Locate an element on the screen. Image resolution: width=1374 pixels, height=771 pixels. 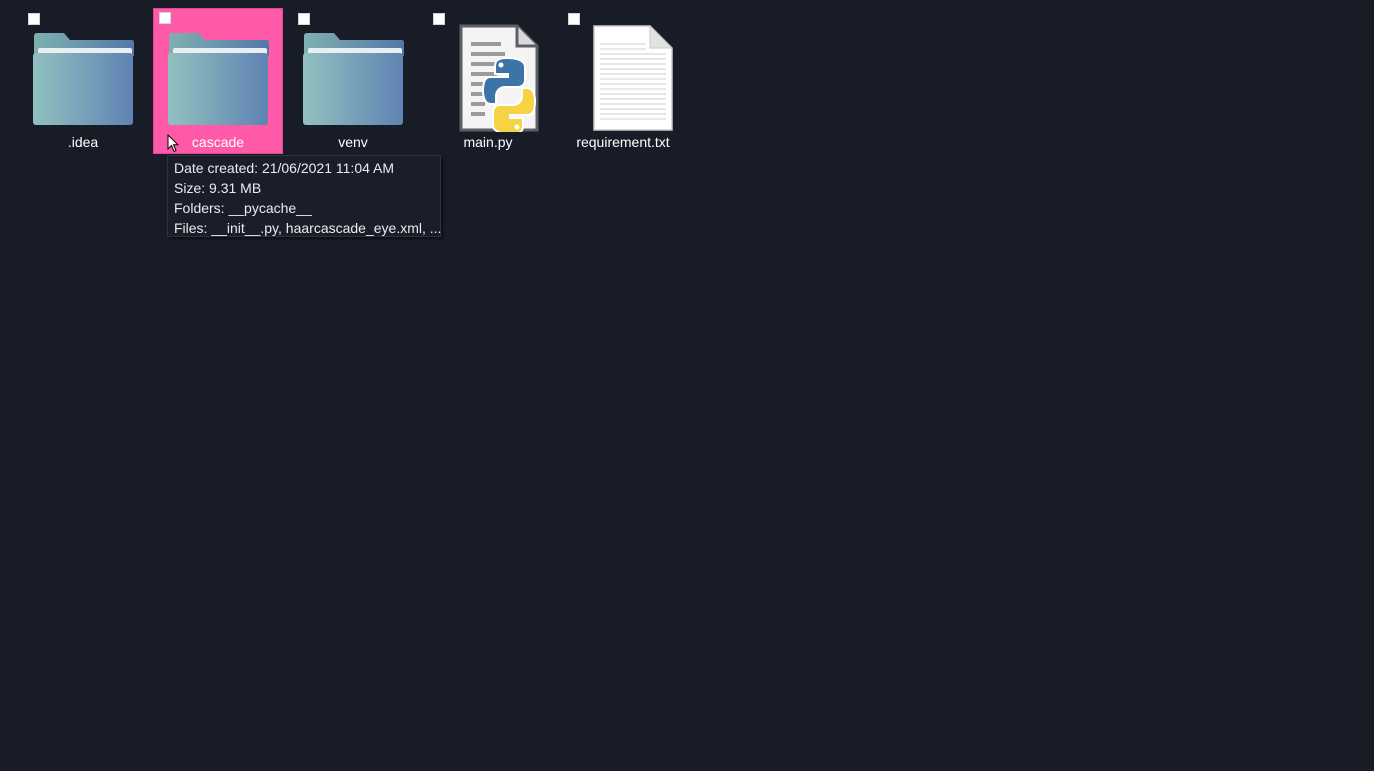
item-label: .idea is located at coordinates (83, 142).